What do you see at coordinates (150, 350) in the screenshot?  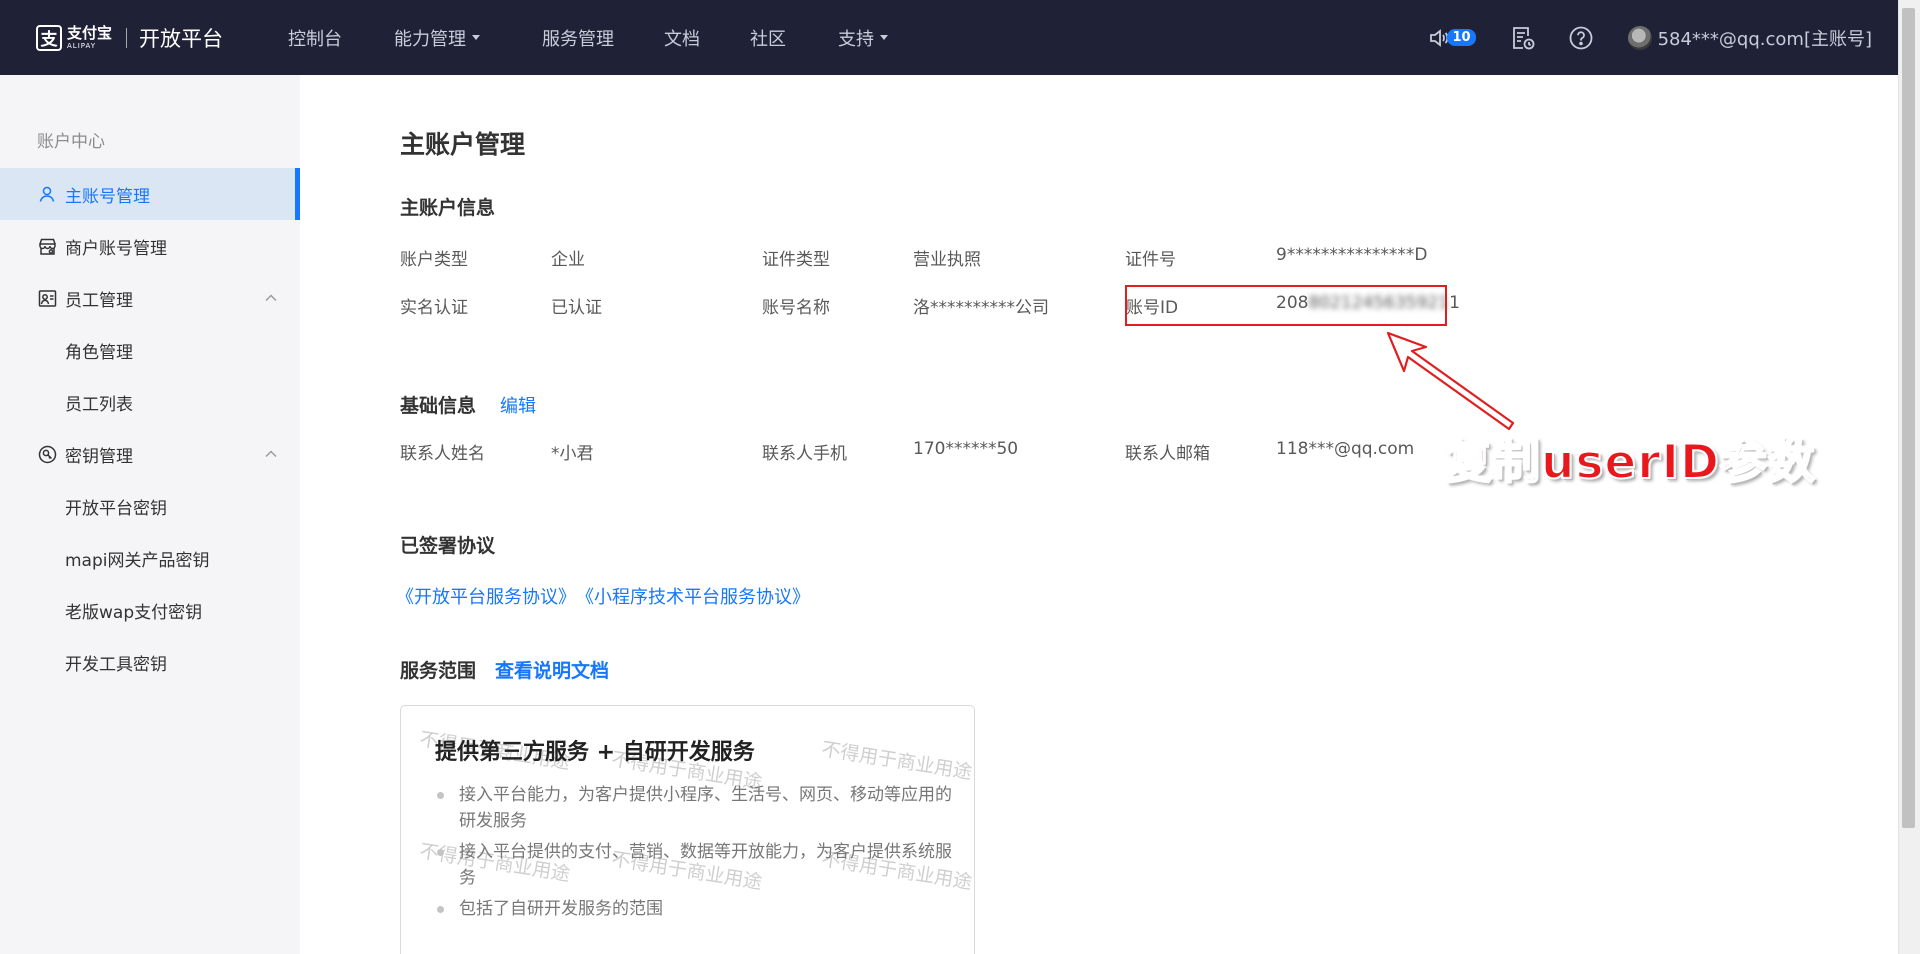 I see `sidebar-item-roles: 角色管理` at bounding box center [150, 350].